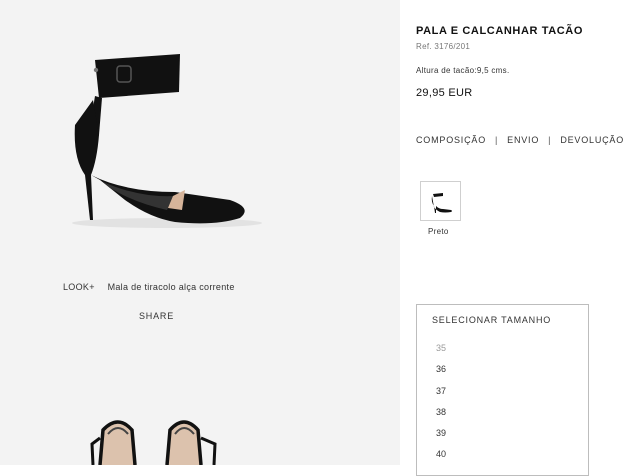 This screenshot has height=476, width=640. What do you see at coordinates (451, 140) in the screenshot?
I see `composition-link: COMPOSIÇÃO` at bounding box center [451, 140].